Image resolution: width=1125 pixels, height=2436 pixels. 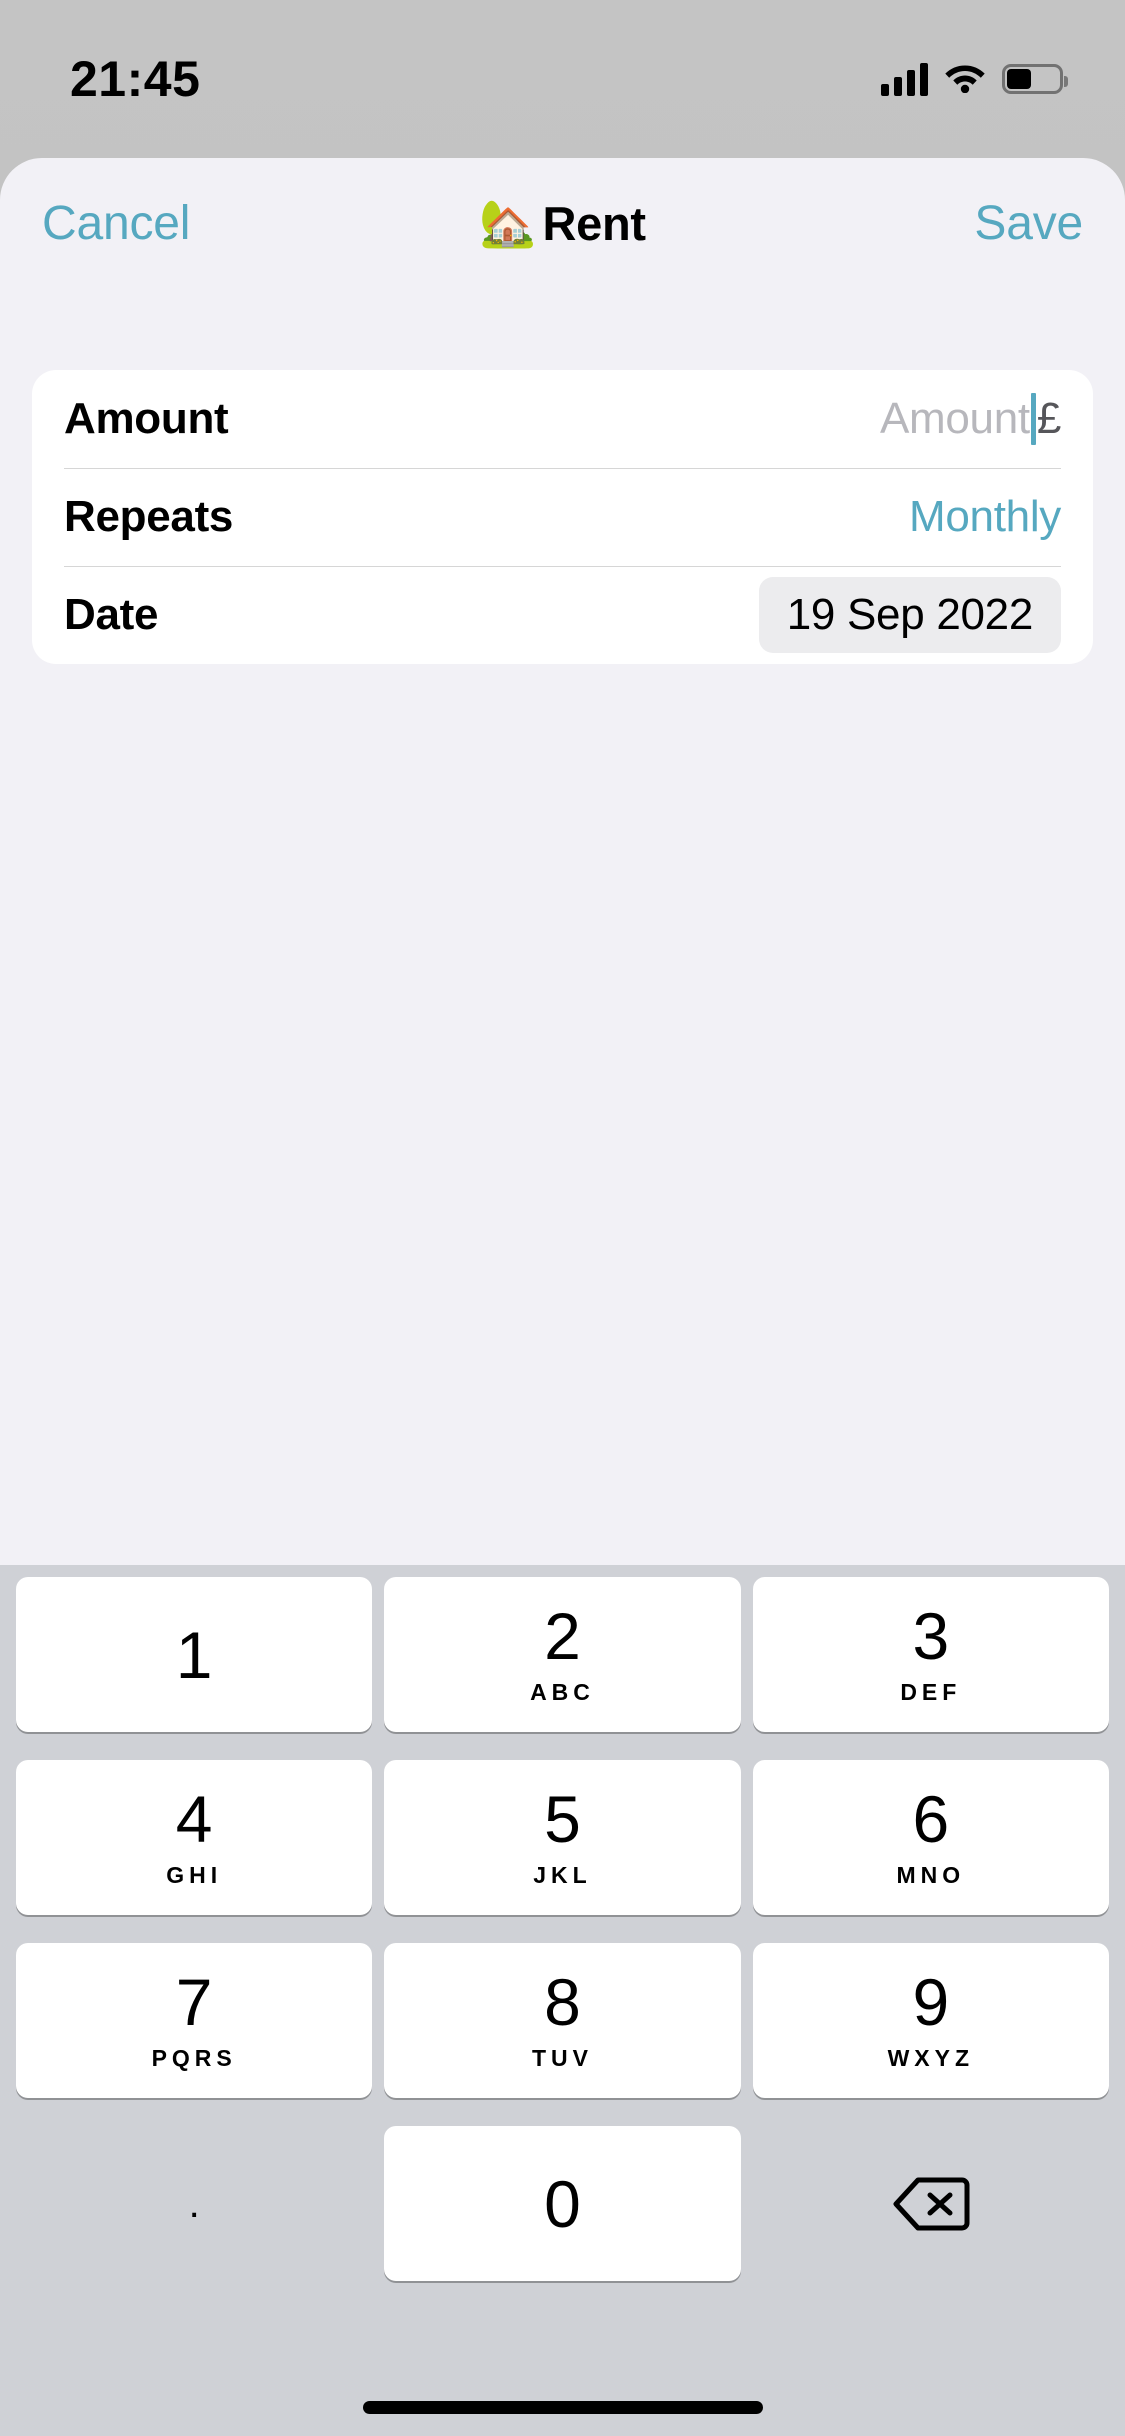 I want to click on key-letters: MNO, so click(x=931, y=1875).